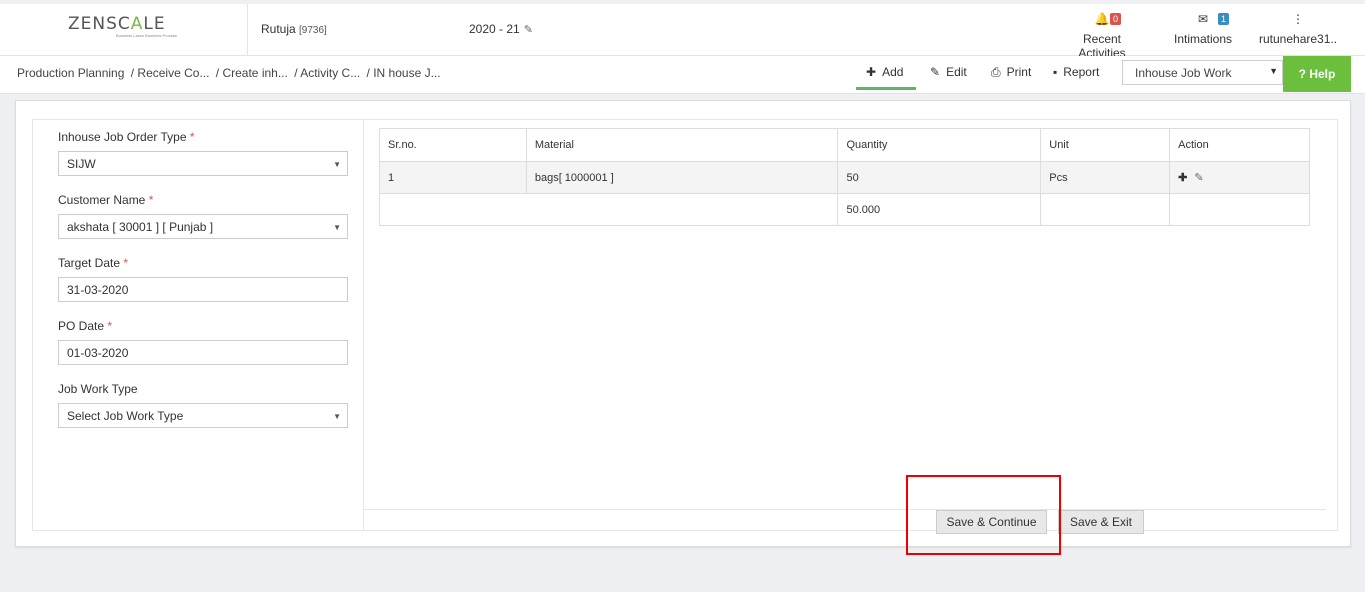 Image resolution: width=1365 pixels, height=592 pixels. I want to click on total-label-cell, so click(608, 209).